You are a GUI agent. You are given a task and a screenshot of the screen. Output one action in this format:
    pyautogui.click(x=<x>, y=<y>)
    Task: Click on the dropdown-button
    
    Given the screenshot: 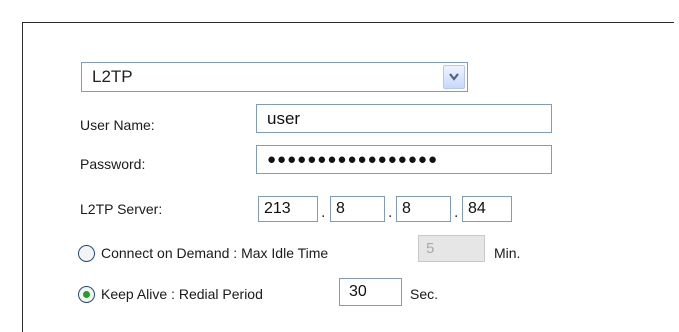 What is the action you would take?
    pyautogui.click(x=454, y=77)
    